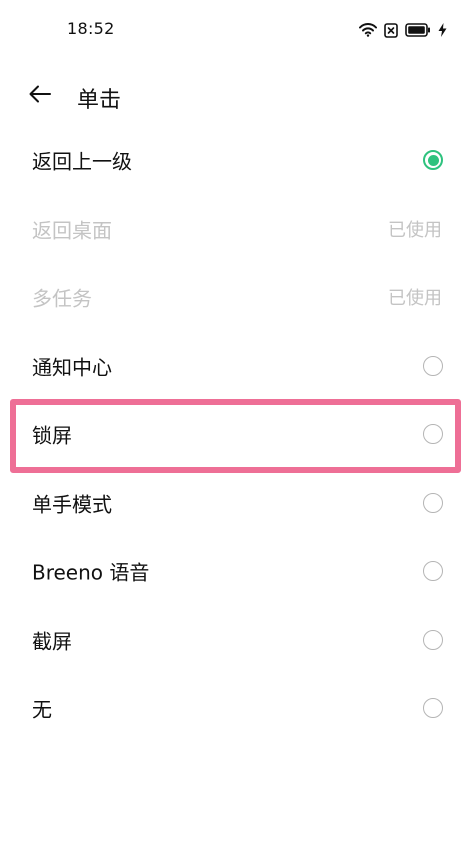 This screenshot has height=844, width=475. What do you see at coordinates (237, 503) in the screenshot?
I see `option-one-hand-mode: 单手模式` at bounding box center [237, 503].